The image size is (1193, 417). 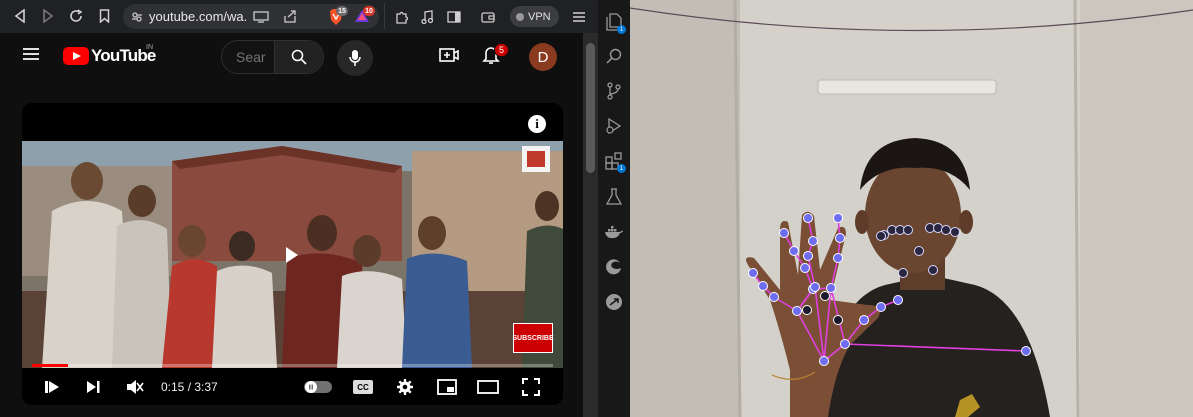 What do you see at coordinates (534, 16) in the screenshot?
I see `vpn-button: VPN` at bounding box center [534, 16].